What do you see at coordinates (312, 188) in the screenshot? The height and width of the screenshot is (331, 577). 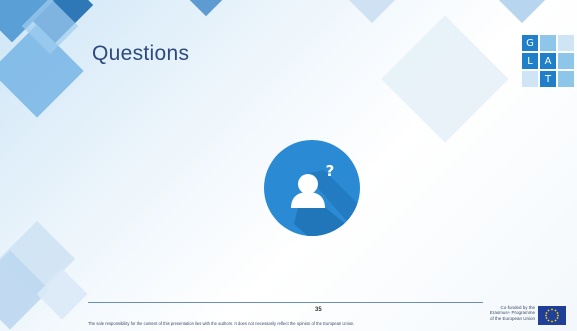 I see `user-question-icon: ?` at bounding box center [312, 188].